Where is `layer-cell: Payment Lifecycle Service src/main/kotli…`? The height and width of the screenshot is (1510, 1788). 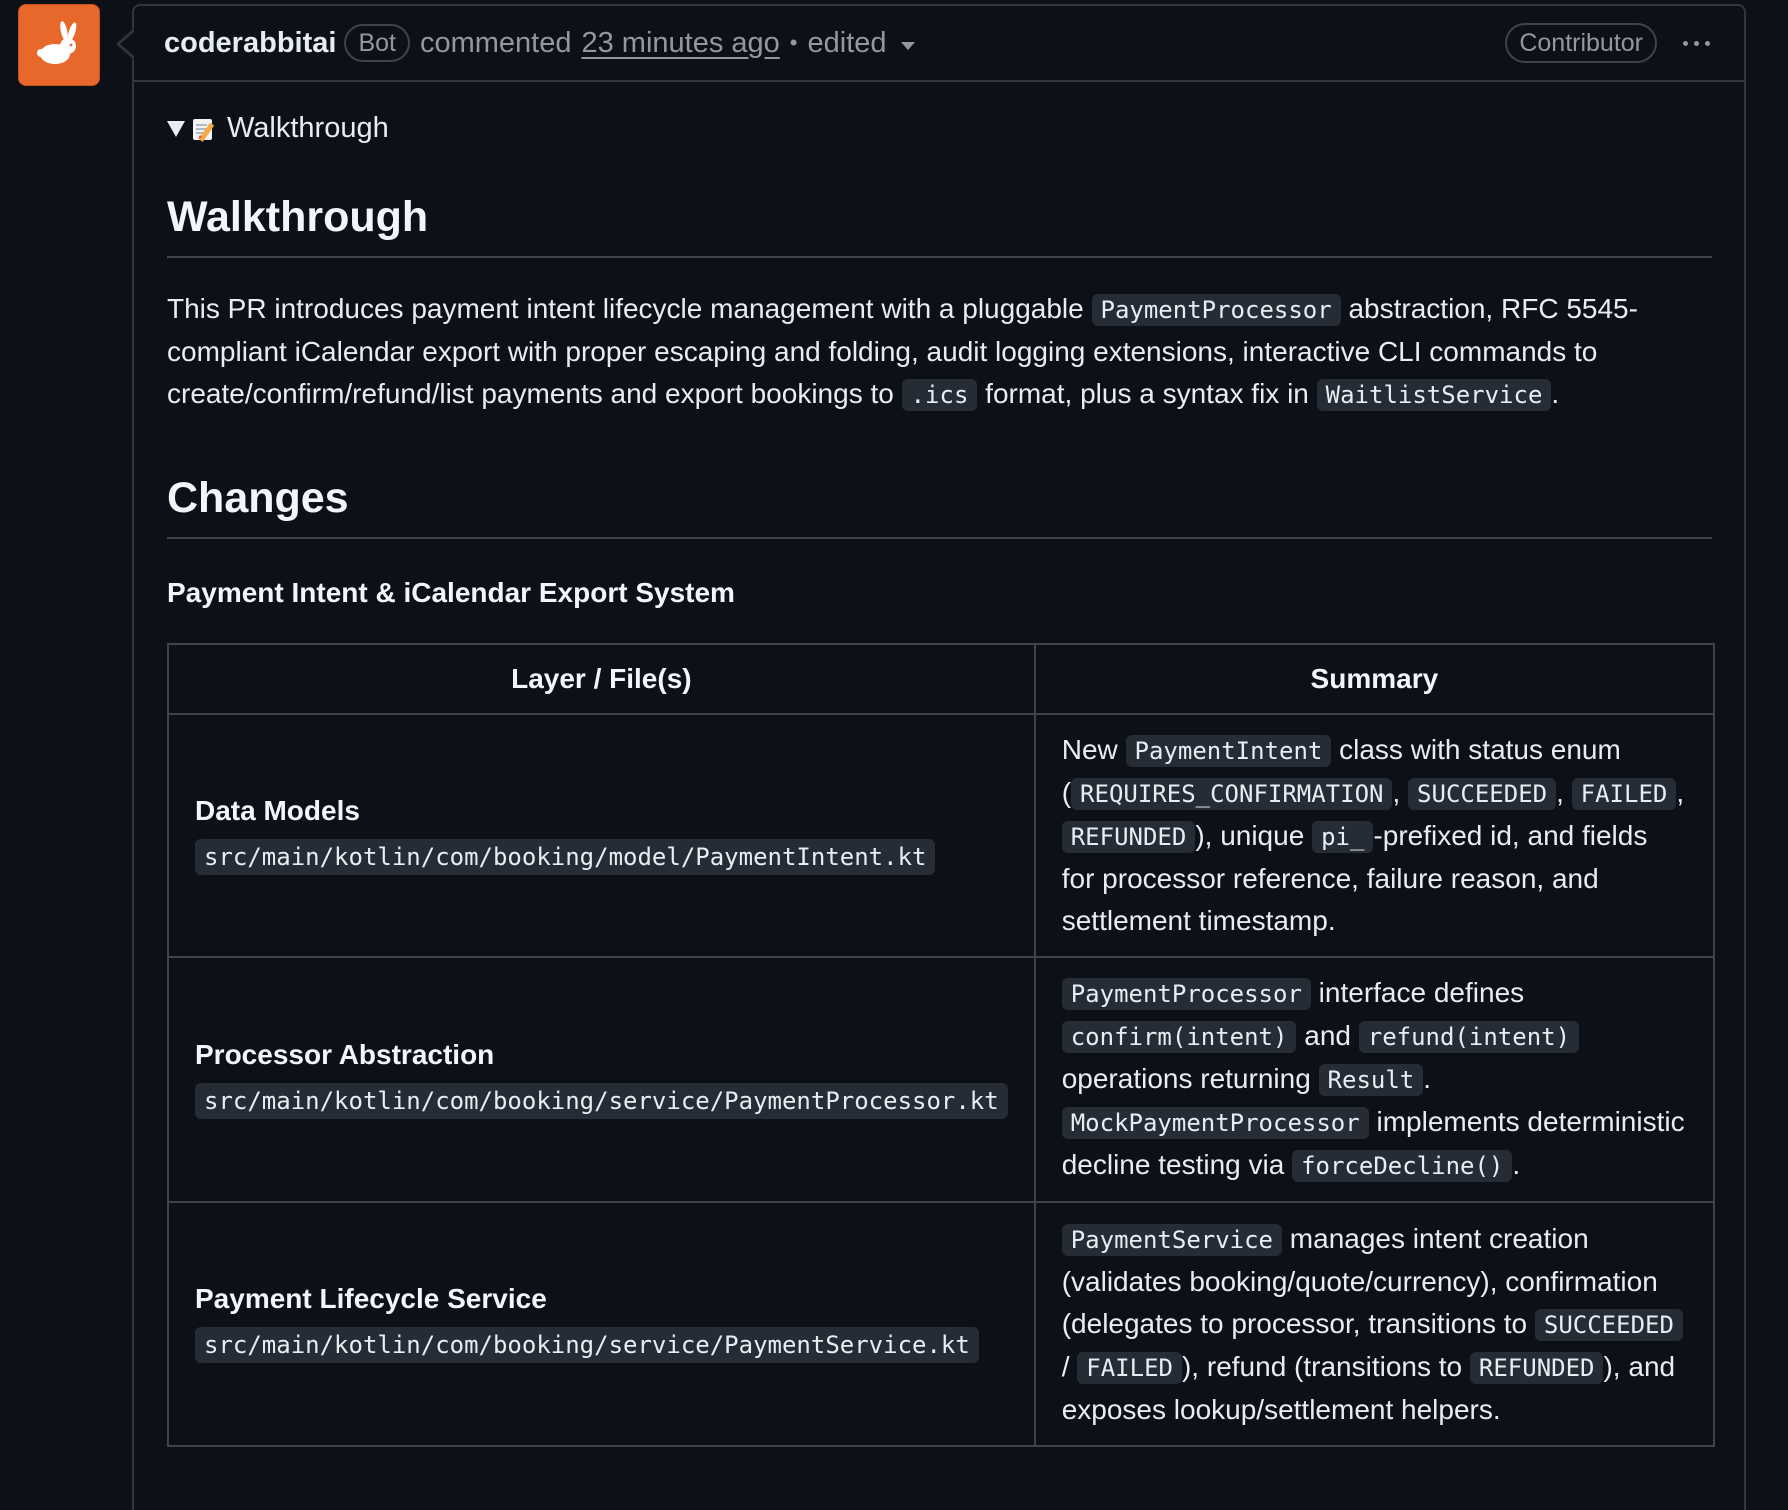 layer-cell: Payment Lifecycle Service src/main/kotli… is located at coordinates (601, 1324).